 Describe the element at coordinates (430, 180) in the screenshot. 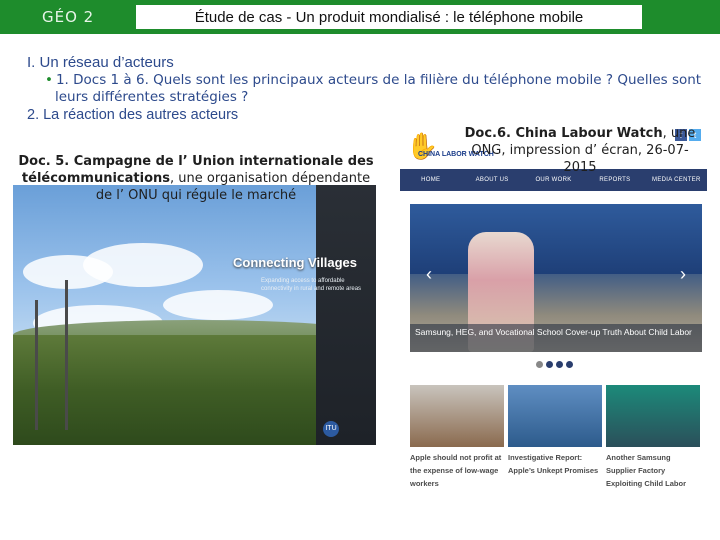

I see `nav-home: HOME` at that location.